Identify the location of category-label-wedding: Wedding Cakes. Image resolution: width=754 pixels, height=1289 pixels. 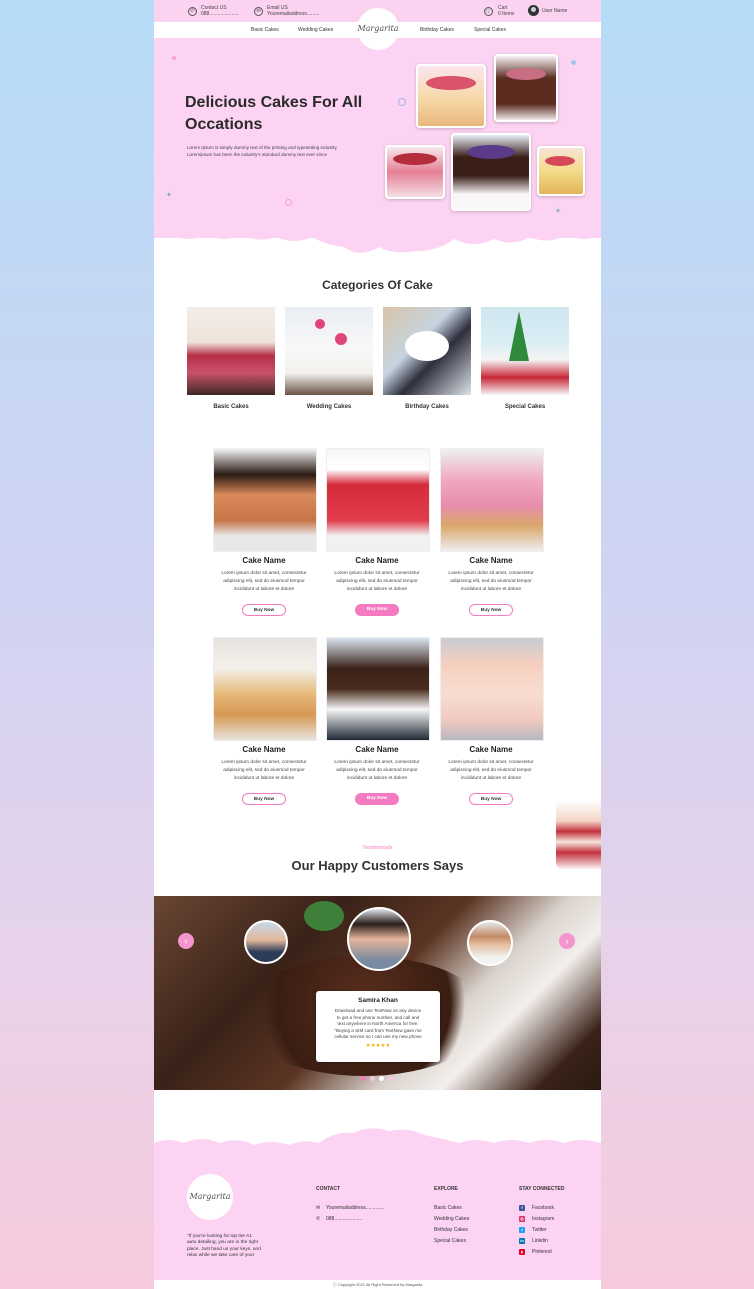
(329, 407).